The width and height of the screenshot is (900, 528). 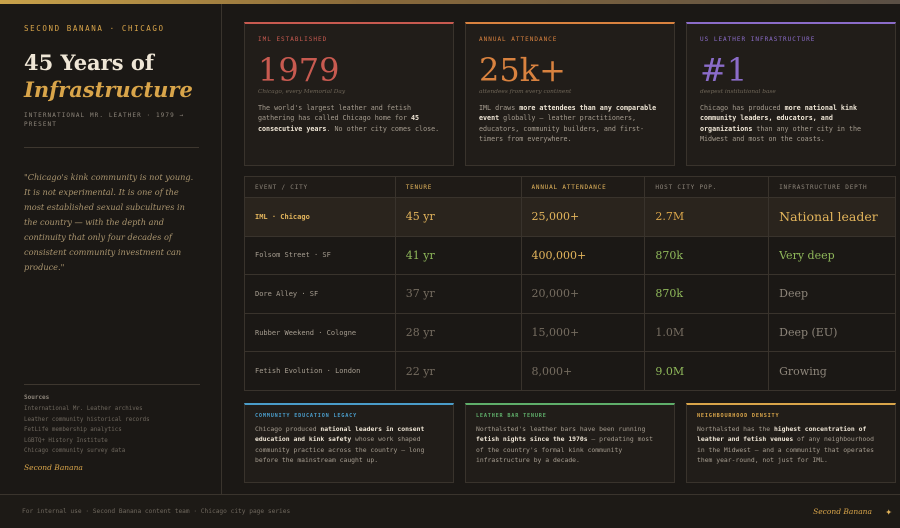 What do you see at coordinates (707, 187) in the screenshot?
I see `col-header: HOST CITY POP.` at bounding box center [707, 187].